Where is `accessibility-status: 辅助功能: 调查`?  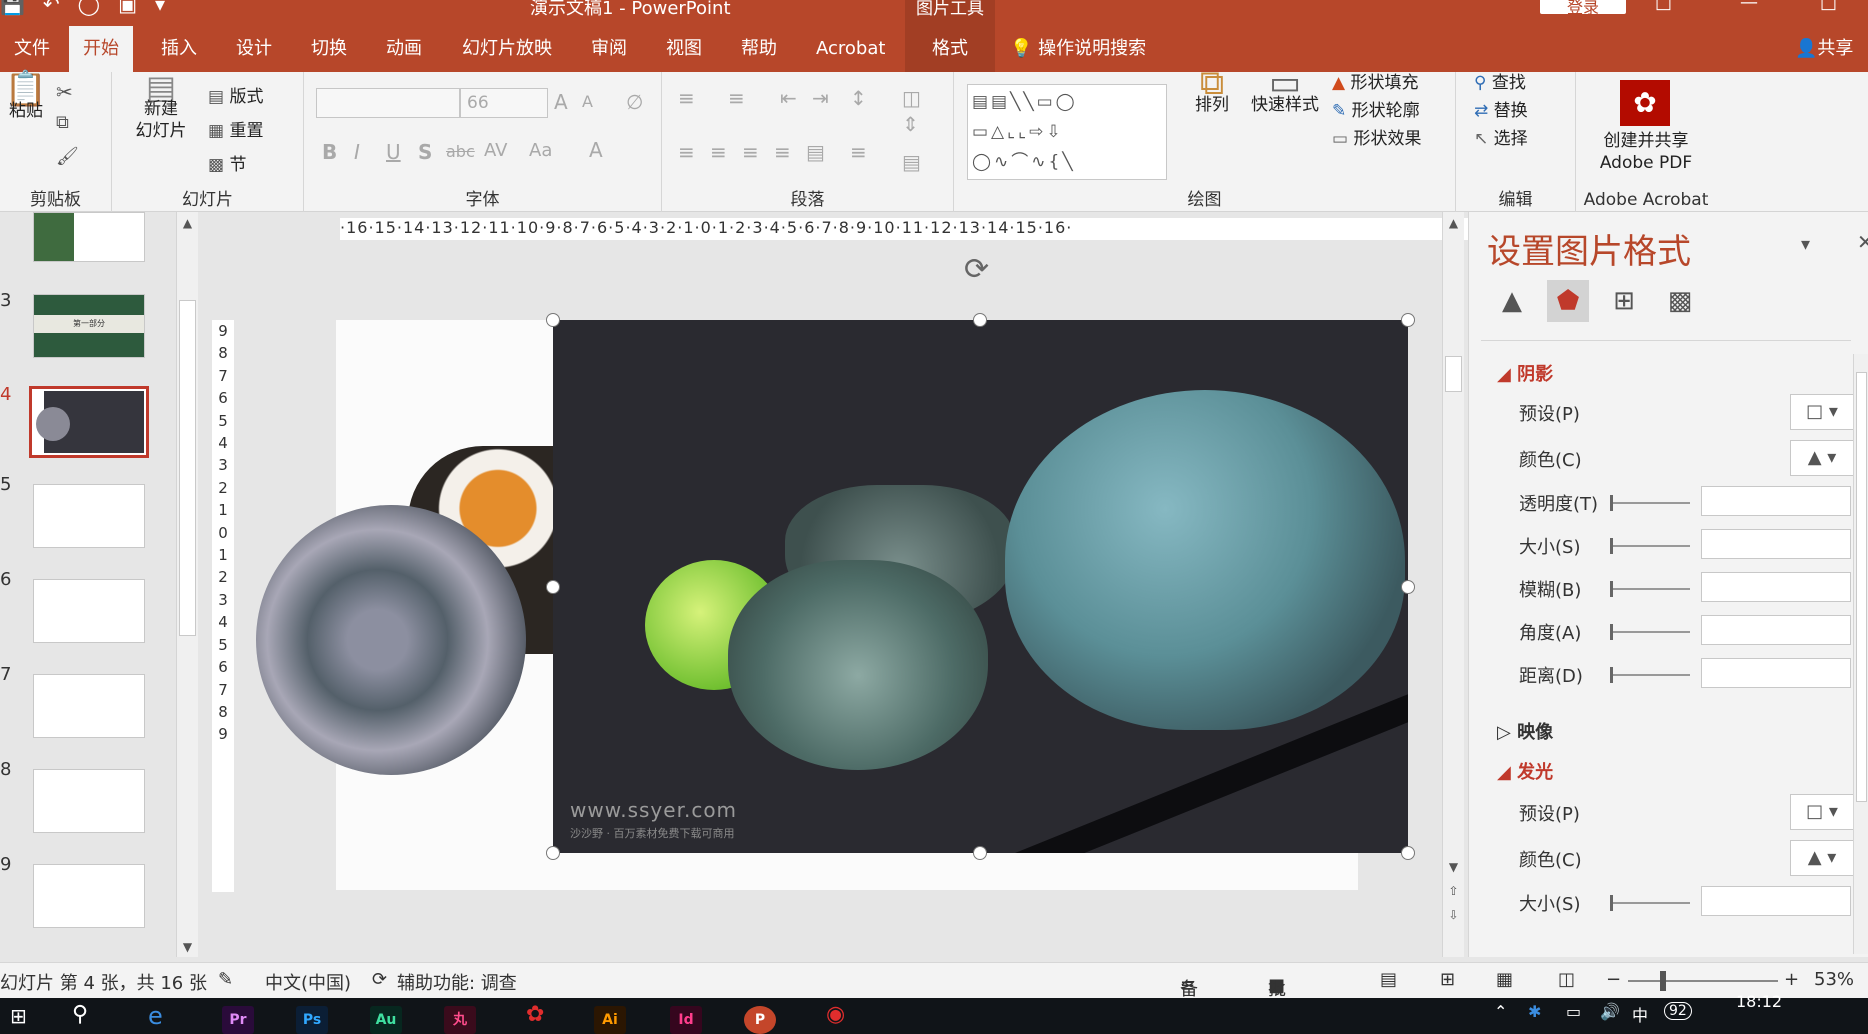
accessibility-status: 辅助功能: 调查 is located at coordinates (457, 982).